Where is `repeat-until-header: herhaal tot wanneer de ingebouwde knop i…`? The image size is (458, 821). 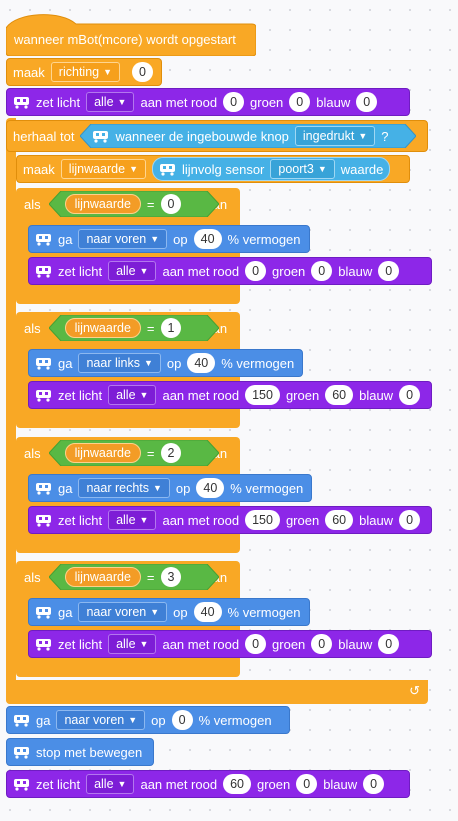
repeat-until-header: herhaal tot wanneer de ingebouwde knop i… is located at coordinates (217, 136).